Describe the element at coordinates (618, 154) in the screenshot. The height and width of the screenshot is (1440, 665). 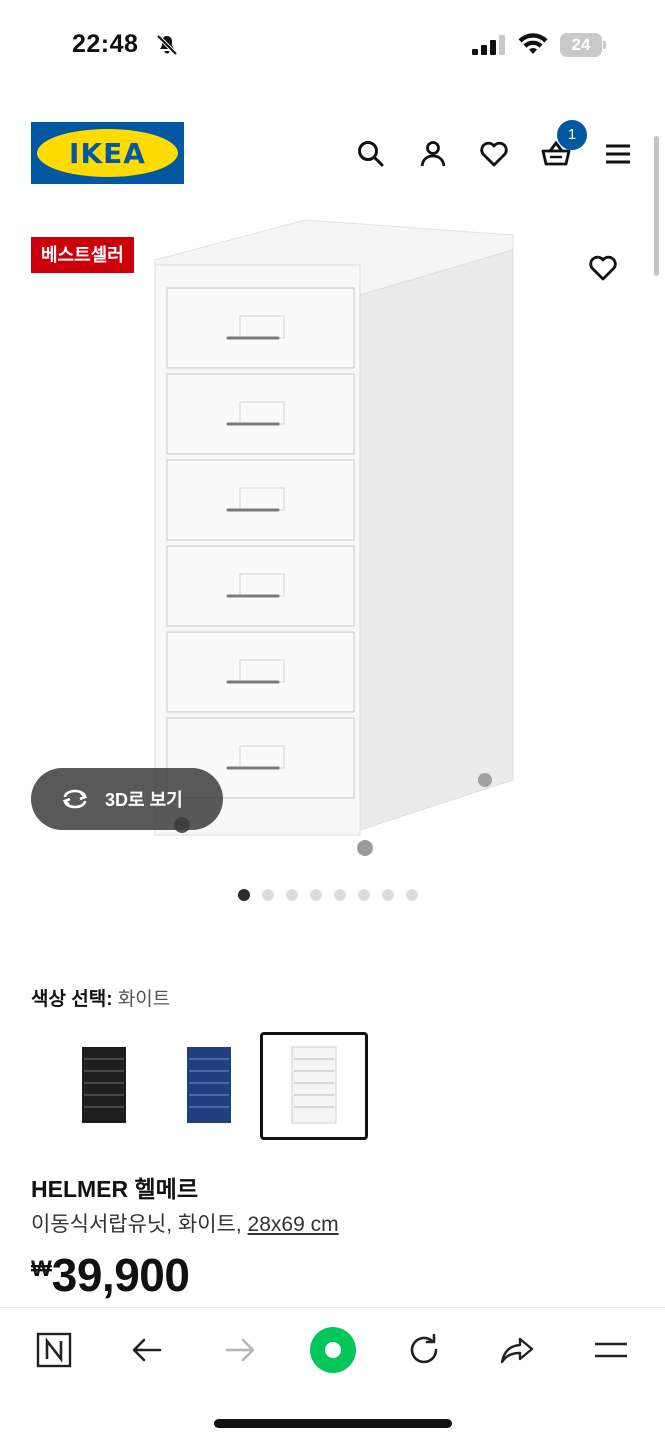
I see `hamburger-menu-icon` at that location.